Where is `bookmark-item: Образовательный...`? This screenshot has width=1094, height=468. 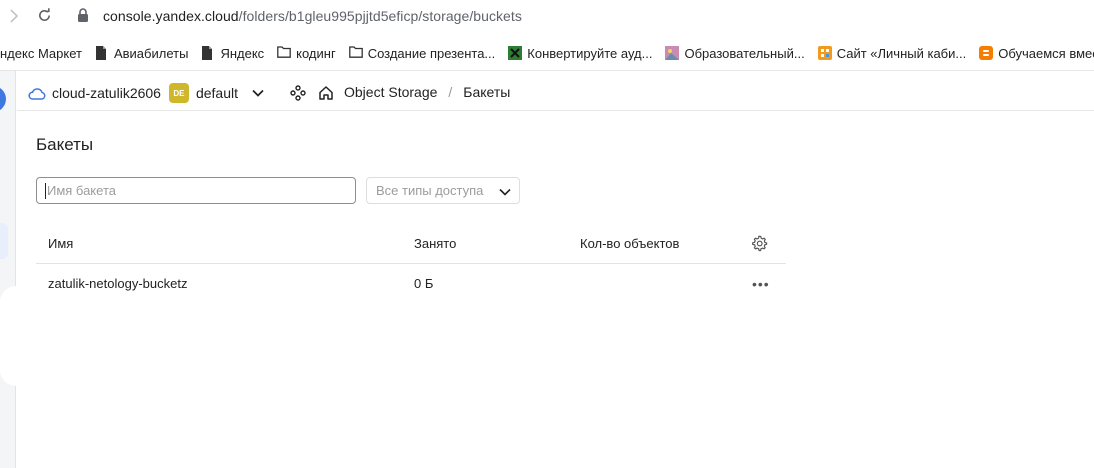 bookmark-item: Образовательный... is located at coordinates (735, 53).